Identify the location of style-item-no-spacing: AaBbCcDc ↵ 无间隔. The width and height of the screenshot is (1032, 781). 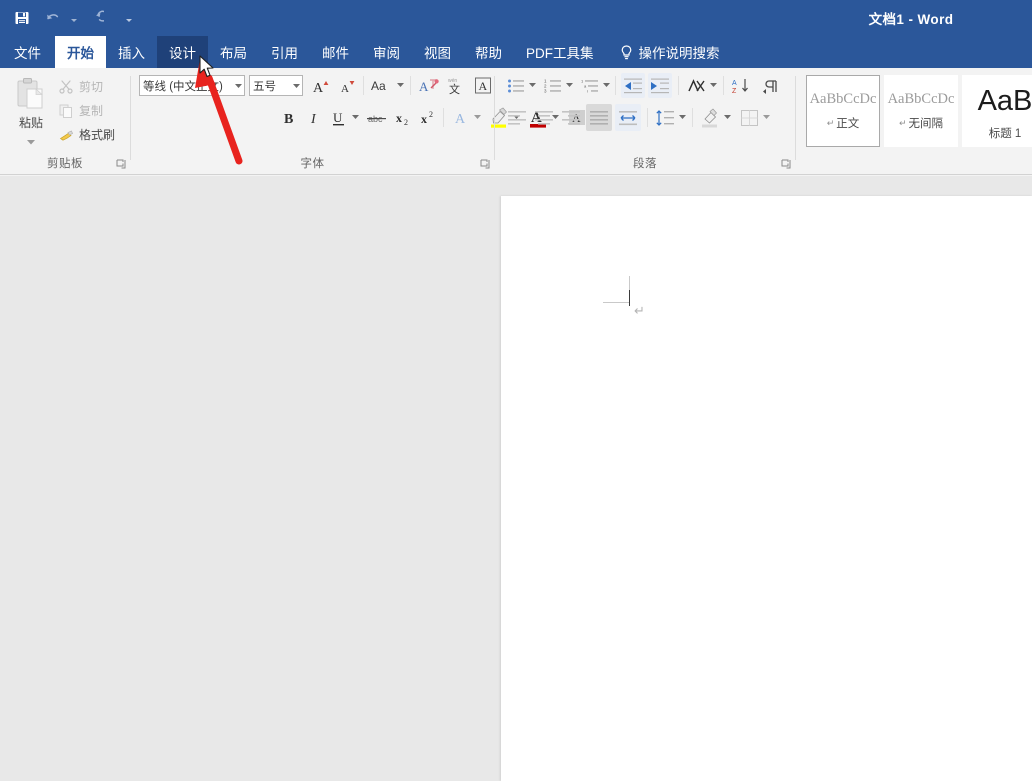
(921, 111).